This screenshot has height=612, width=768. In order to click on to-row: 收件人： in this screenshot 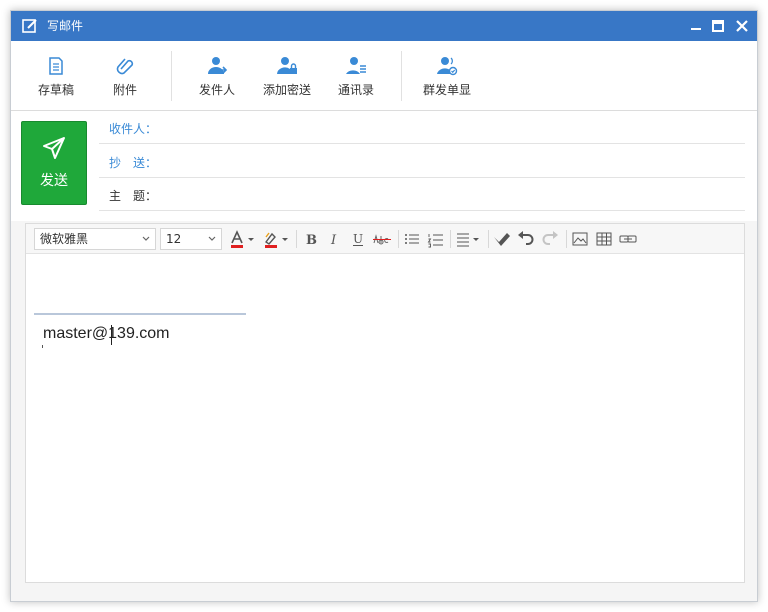, I will do `click(422, 127)`.